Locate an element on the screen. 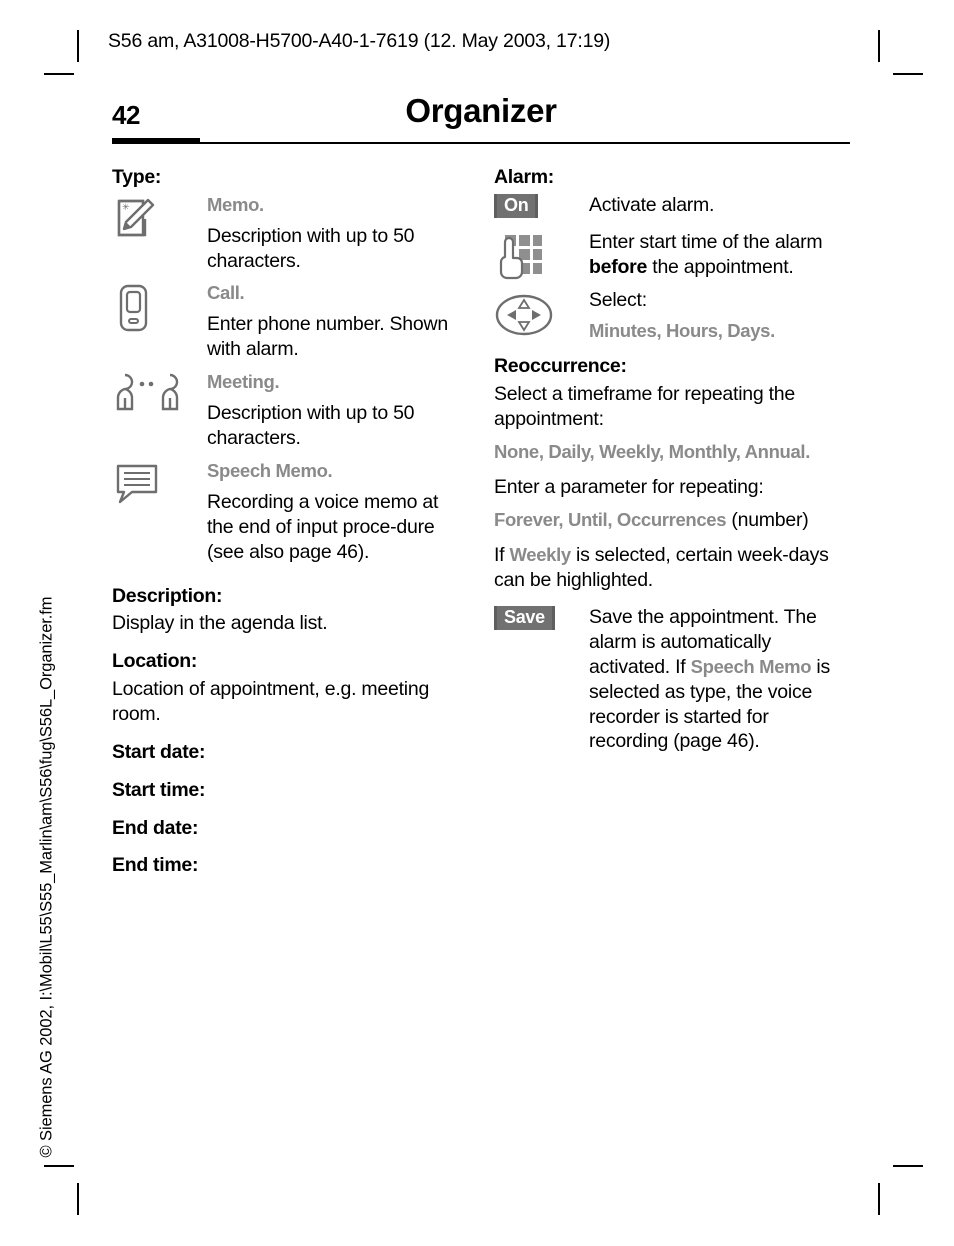 This screenshot has width=954, height=1246. memo-description: Description with up to 50 characters. is located at coordinates (311, 248).